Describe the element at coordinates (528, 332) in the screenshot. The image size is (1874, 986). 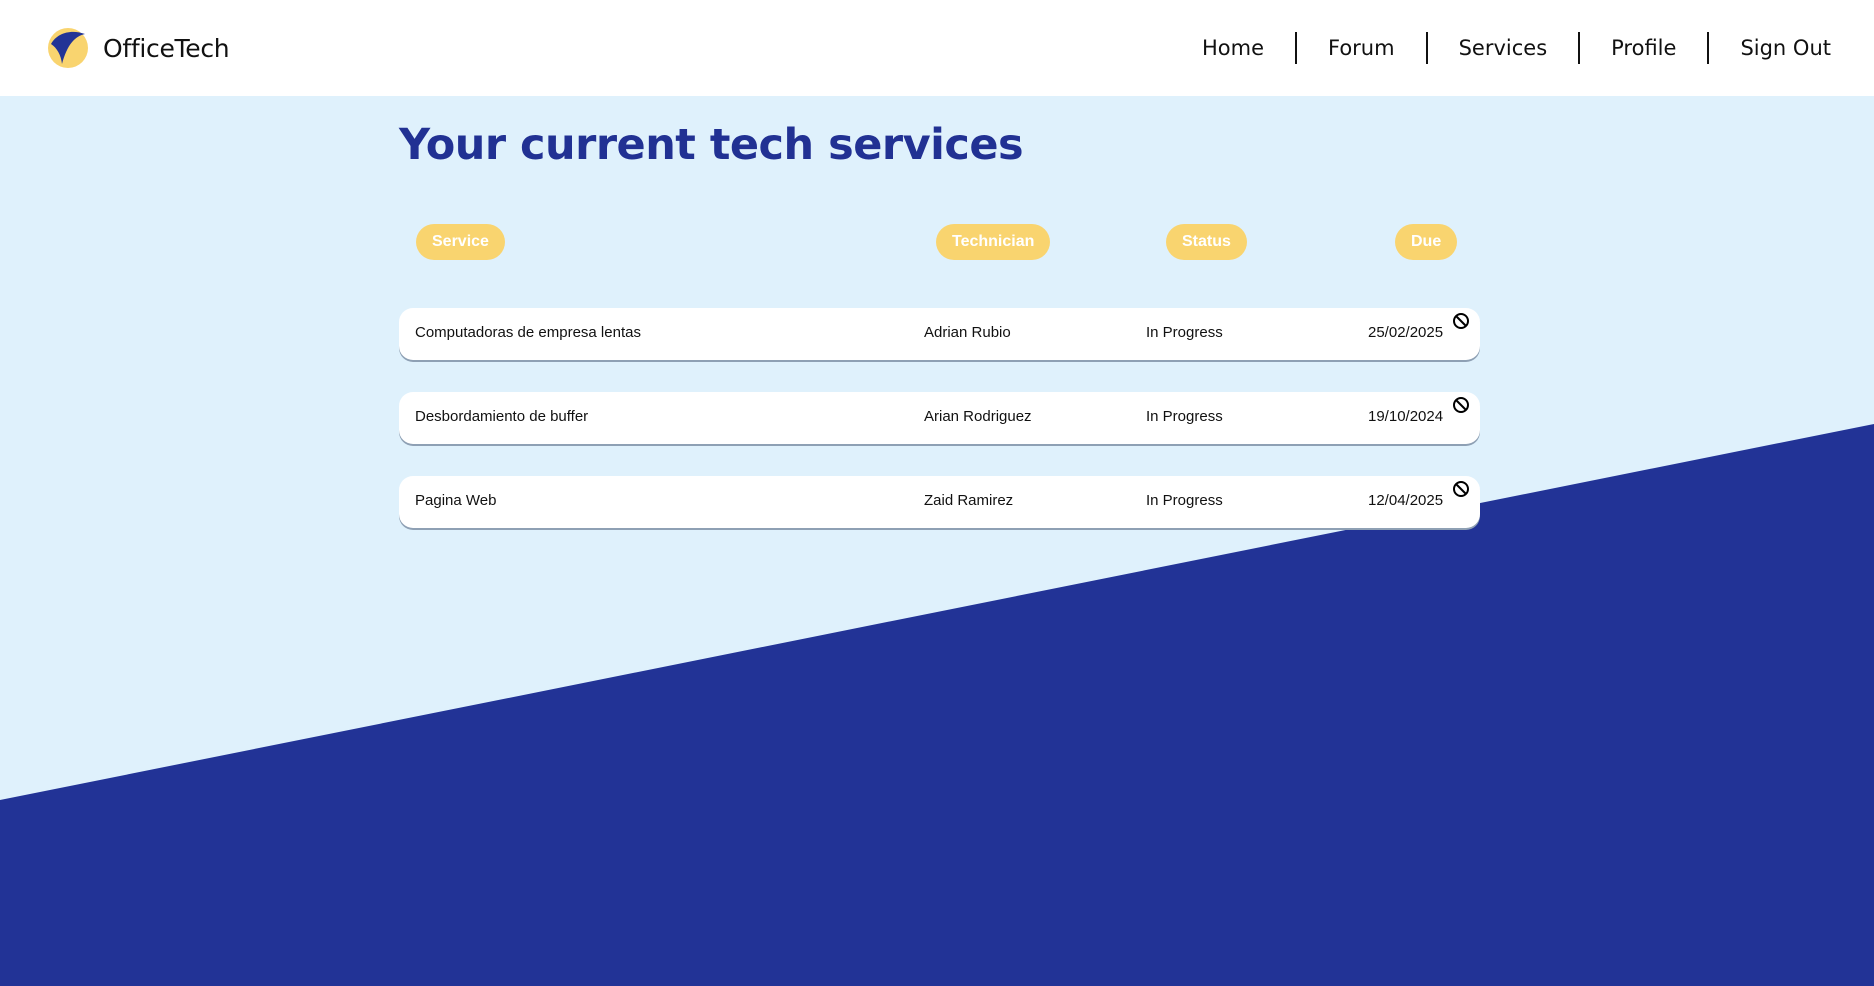
I see `service-name: Computadoras de empresa lentas` at that location.